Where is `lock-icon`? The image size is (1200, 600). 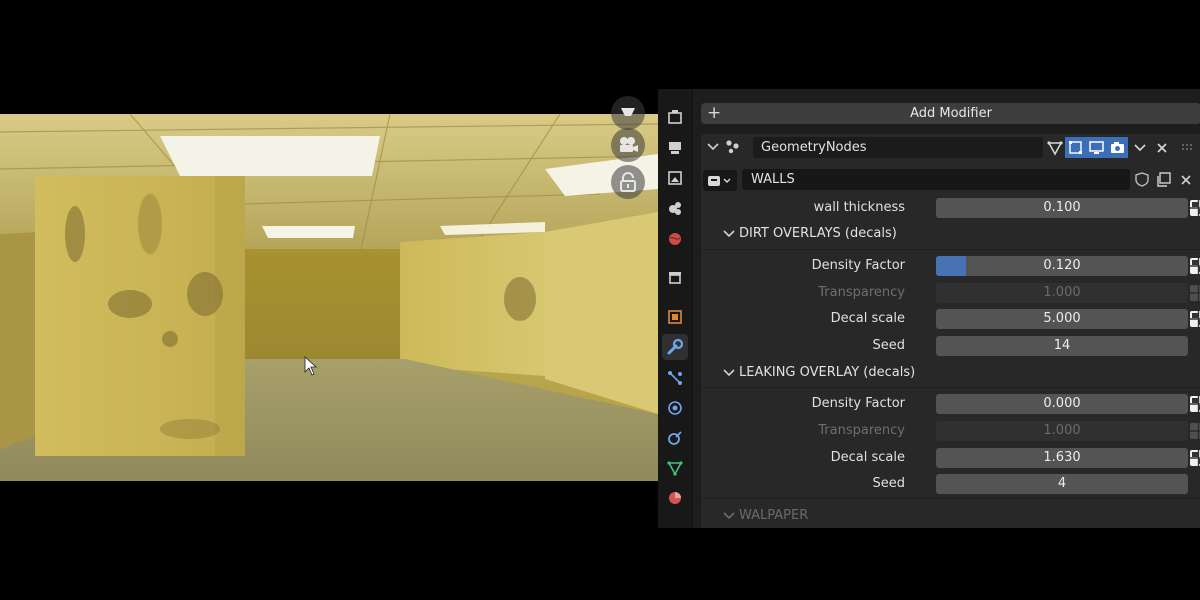 lock-icon is located at coordinates (628, 182).